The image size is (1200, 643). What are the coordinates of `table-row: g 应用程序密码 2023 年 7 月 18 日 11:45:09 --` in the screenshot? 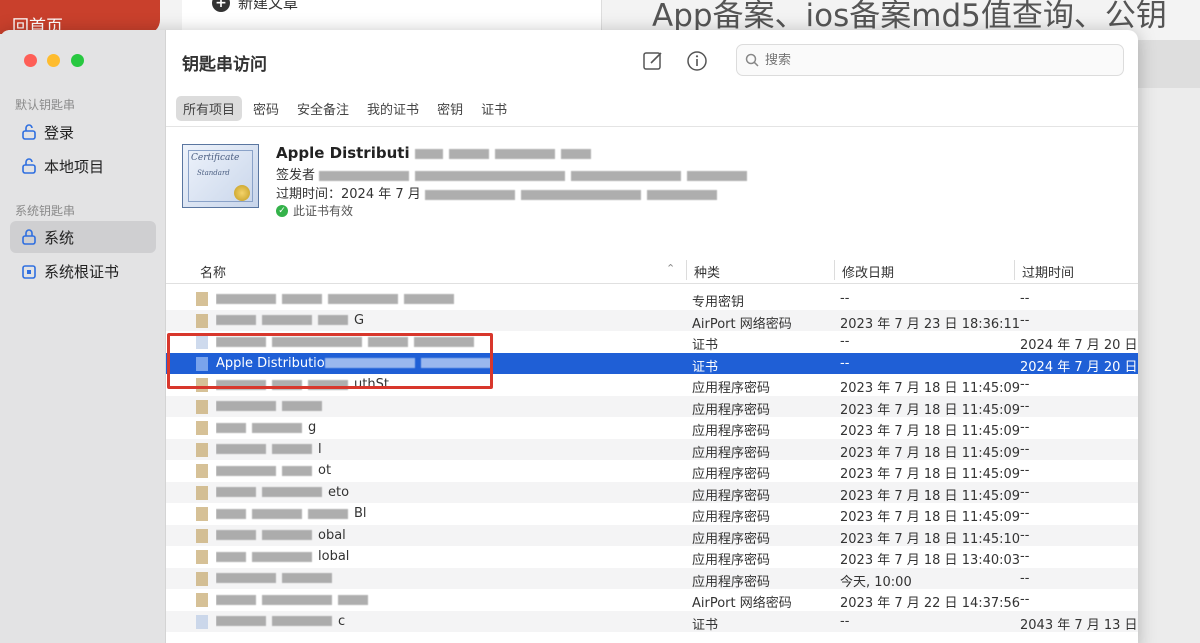 It's located at (652, 428).